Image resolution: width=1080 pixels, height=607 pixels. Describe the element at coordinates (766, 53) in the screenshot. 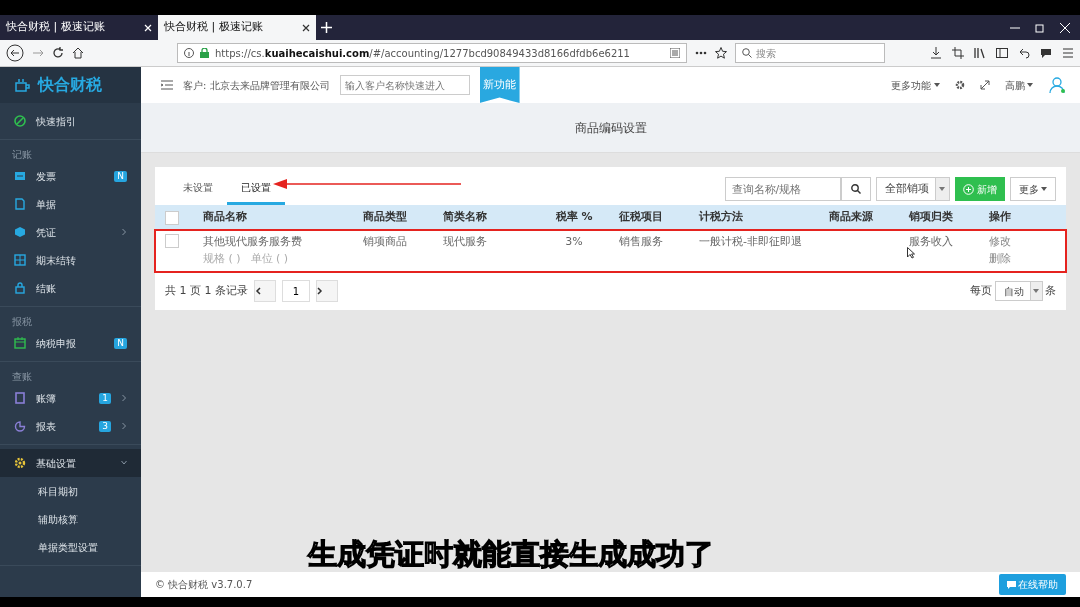

I see `search-placeholder: 搜索` at that location.